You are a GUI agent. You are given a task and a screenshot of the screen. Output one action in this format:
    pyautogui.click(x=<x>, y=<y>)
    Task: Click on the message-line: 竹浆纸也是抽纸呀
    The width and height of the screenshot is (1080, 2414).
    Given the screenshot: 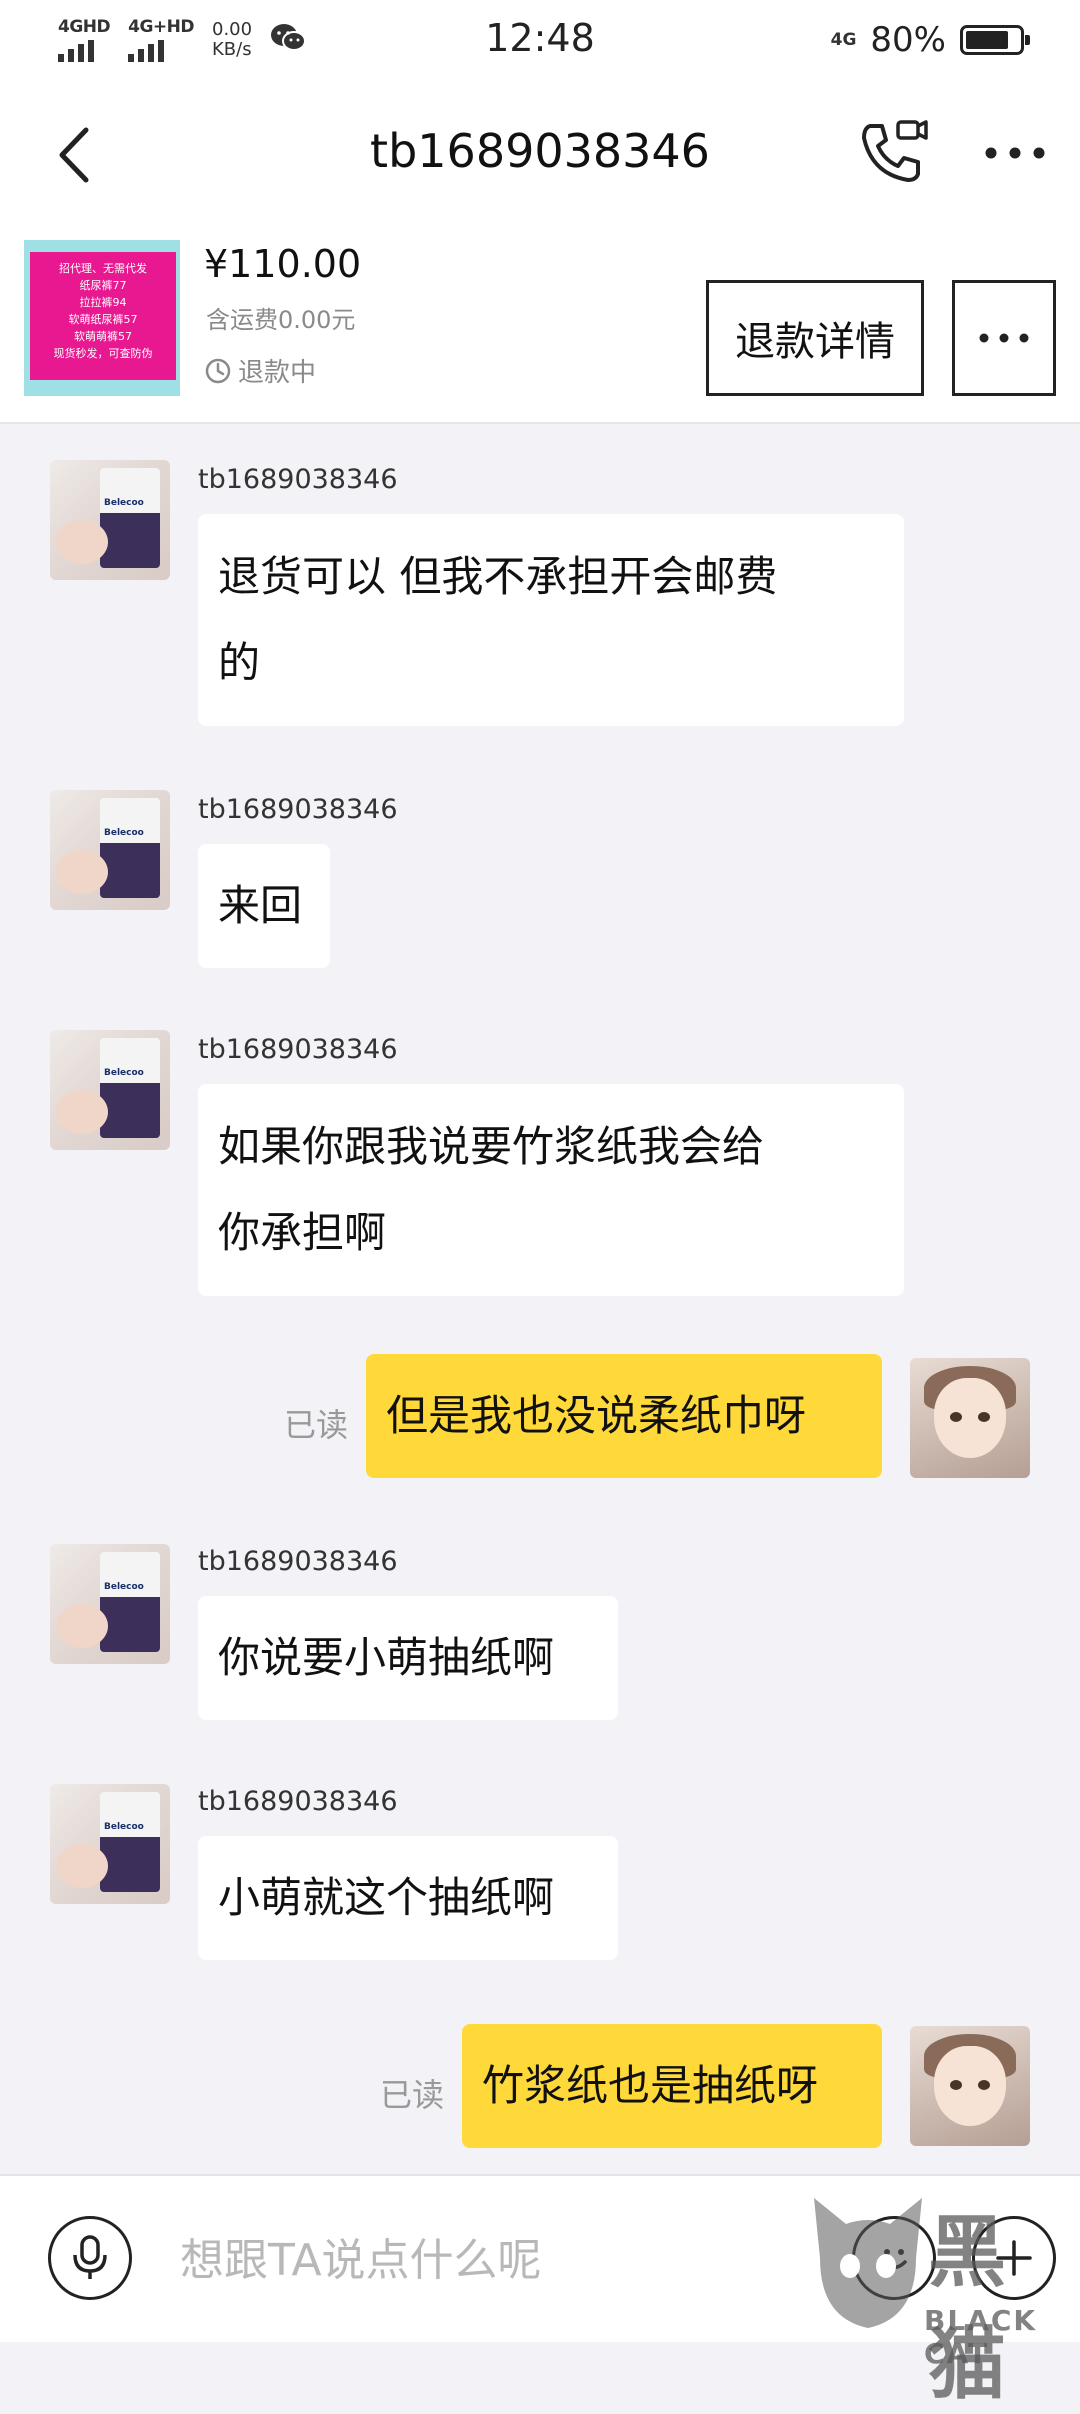 What is the action you would take?
    pyautogui.click(x=650, y=2085)
    